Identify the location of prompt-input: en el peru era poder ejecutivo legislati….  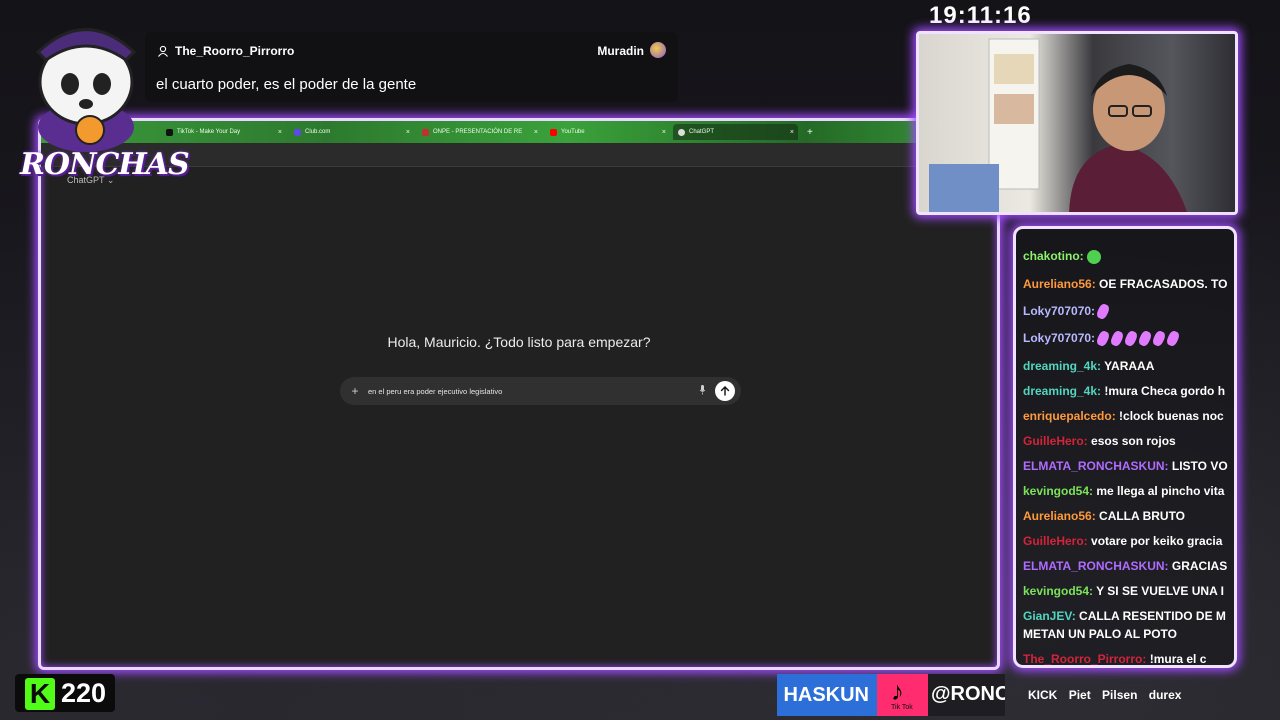
(528, 391).